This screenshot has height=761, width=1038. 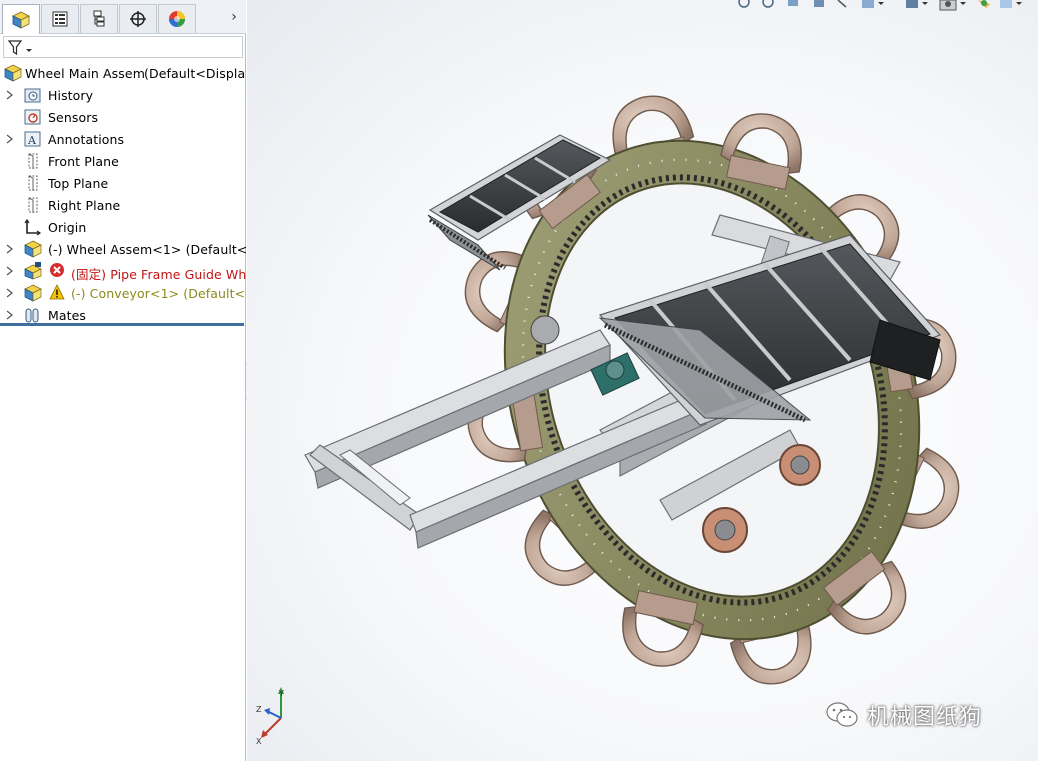 I want to click on origin-icon, so click(x=33, y=227).